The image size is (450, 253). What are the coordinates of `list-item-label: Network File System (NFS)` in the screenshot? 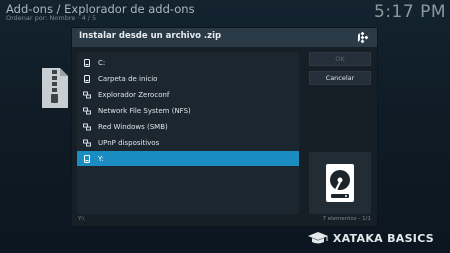 It's located at (144, 110).